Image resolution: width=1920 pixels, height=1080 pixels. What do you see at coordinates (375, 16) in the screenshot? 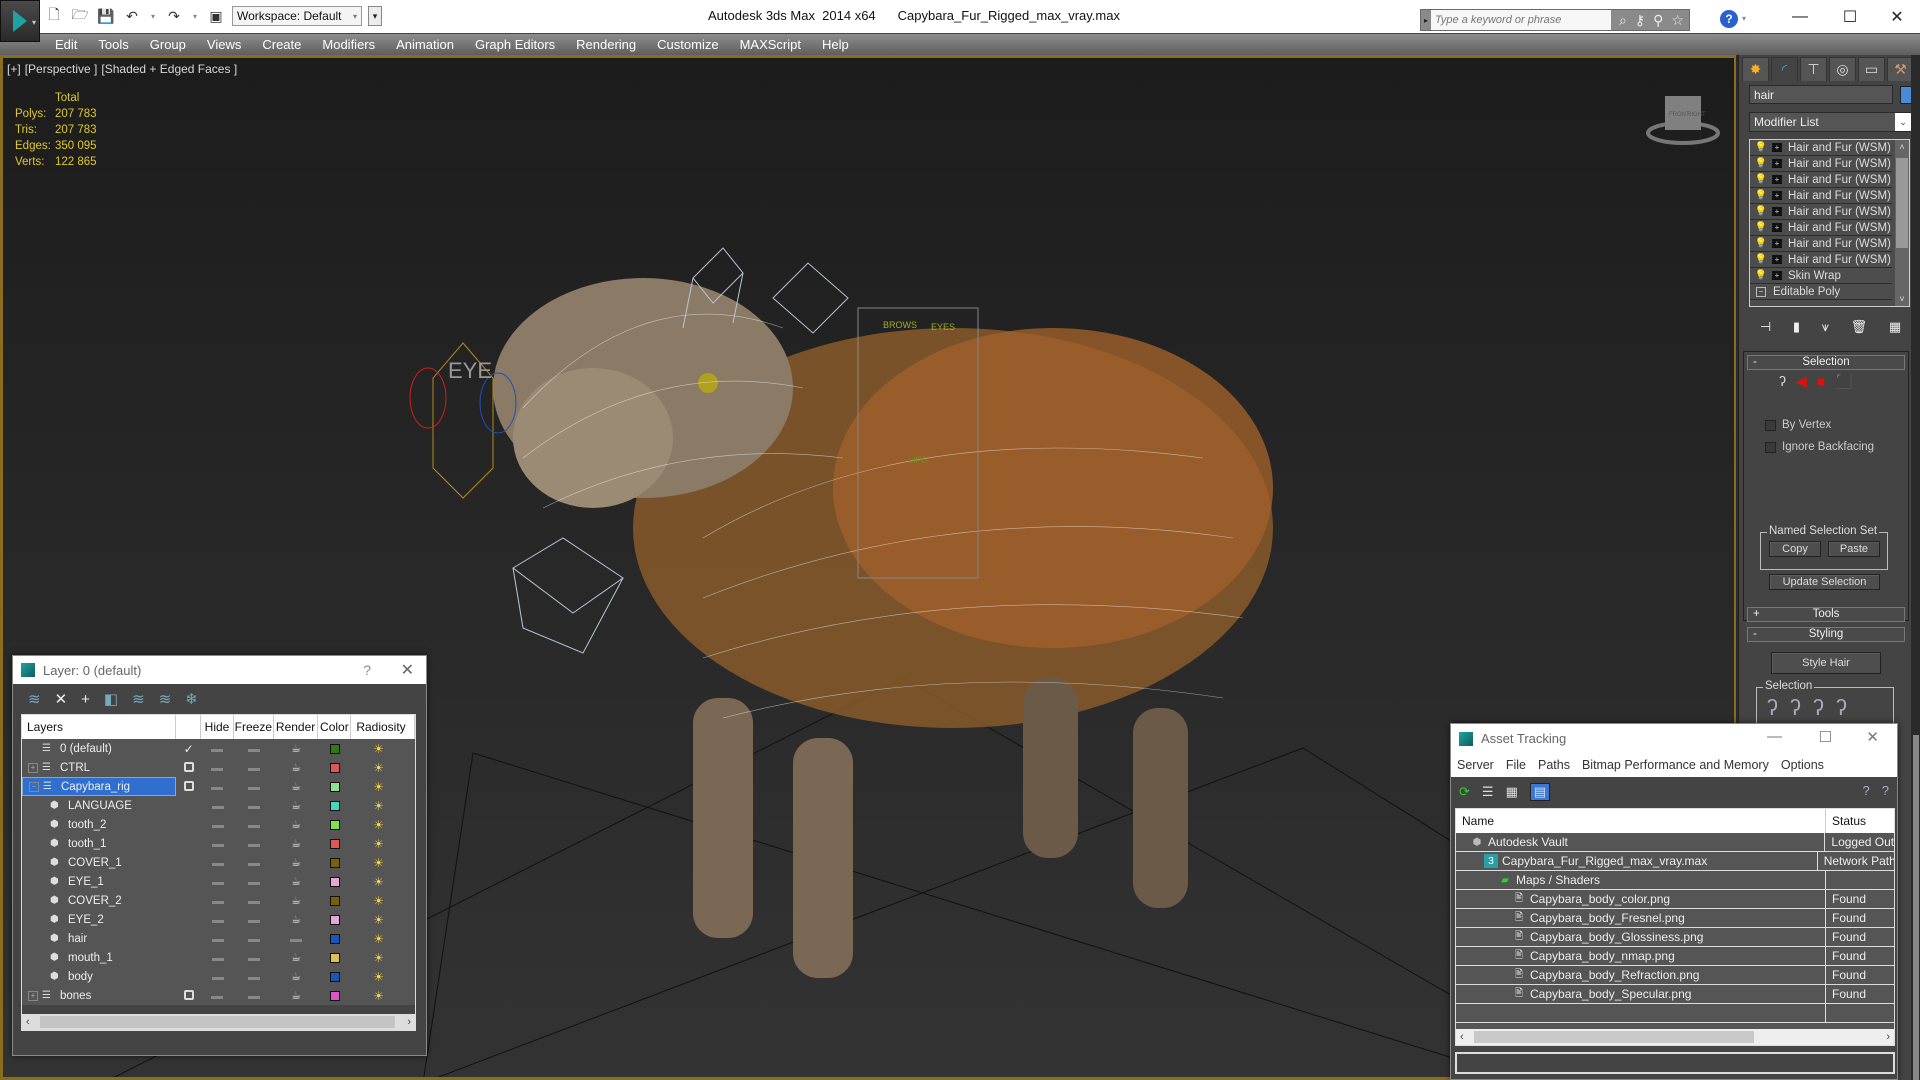
I see `customize-toolbar-button: ▾` at bounding box center [375, 16].